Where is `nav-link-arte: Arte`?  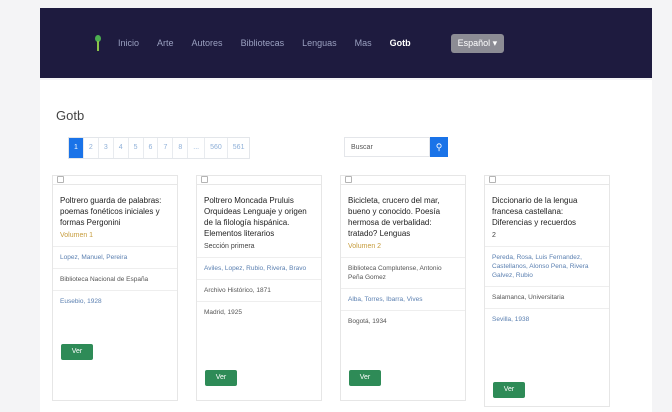
nav-link-arte: Arte is located at coordinates (165, 43).